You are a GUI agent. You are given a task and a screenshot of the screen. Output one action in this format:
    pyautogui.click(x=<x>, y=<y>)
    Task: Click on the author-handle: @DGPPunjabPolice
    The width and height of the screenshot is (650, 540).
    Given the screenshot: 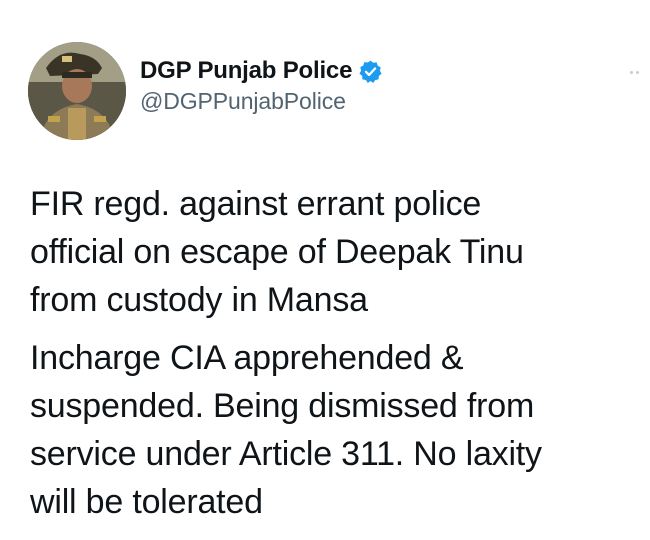 What is the action you would take?
    pyautogui.click(x=350, y=101)
    